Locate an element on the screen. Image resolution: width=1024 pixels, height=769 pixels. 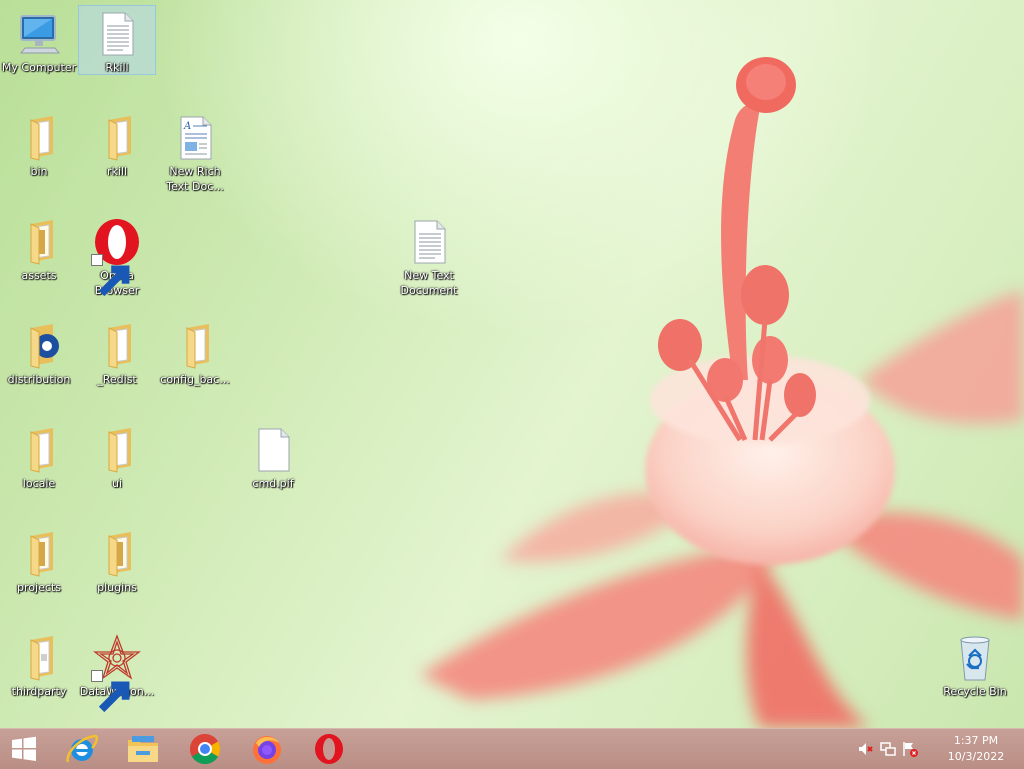
desktop-icon-locale-folder: locale is located at coordinates (39, 456).